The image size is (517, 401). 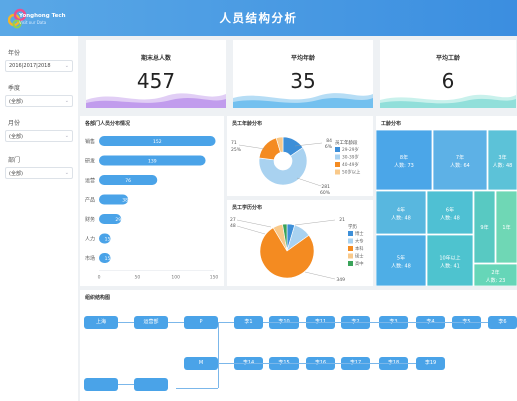 I want to click on org-node: 李1, so click(x=248, y=322).